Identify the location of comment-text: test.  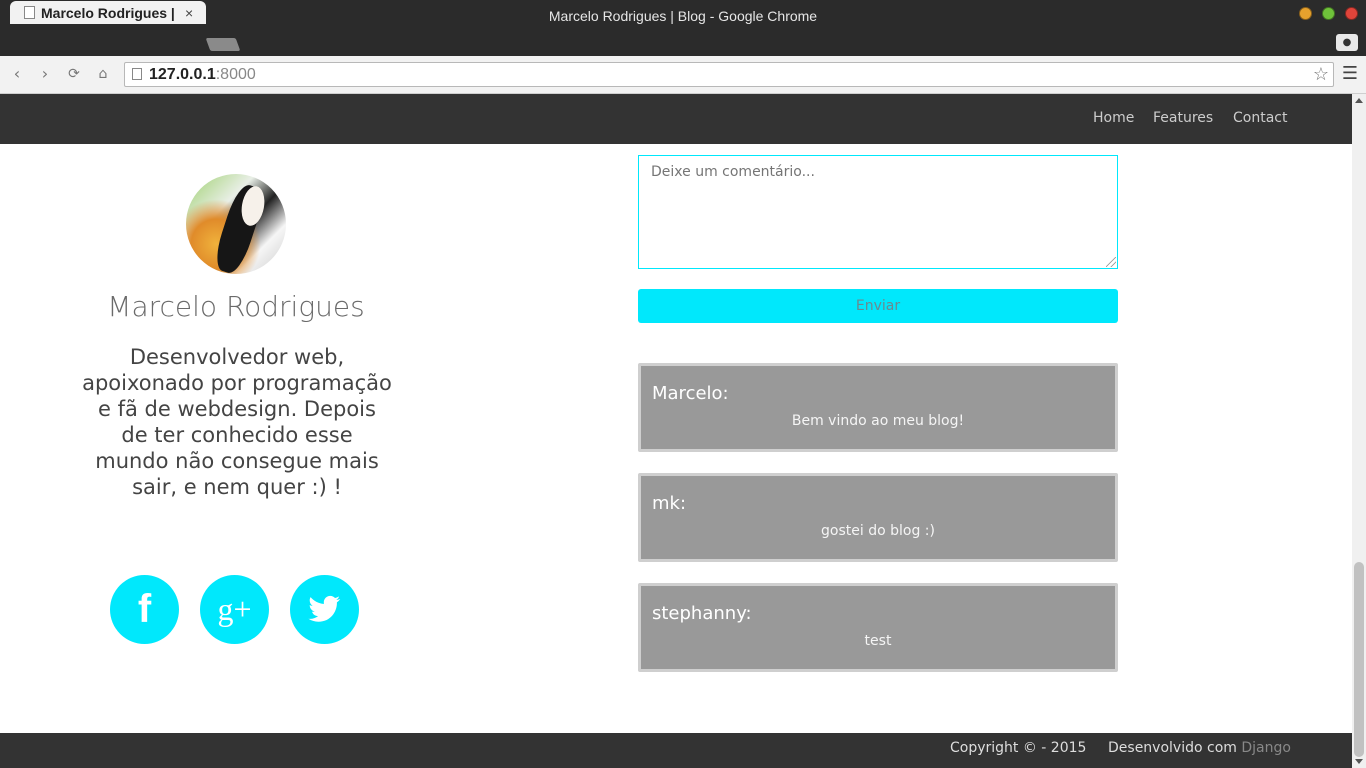
(878, 641).